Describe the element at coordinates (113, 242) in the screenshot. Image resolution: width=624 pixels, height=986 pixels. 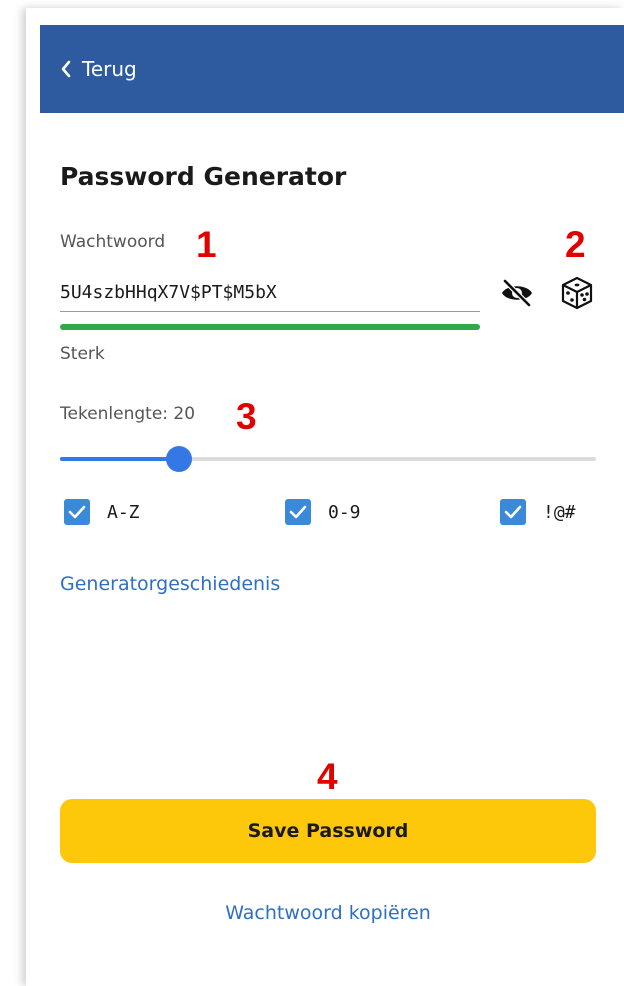
I see `password-label: Wachtwoord` at that location.